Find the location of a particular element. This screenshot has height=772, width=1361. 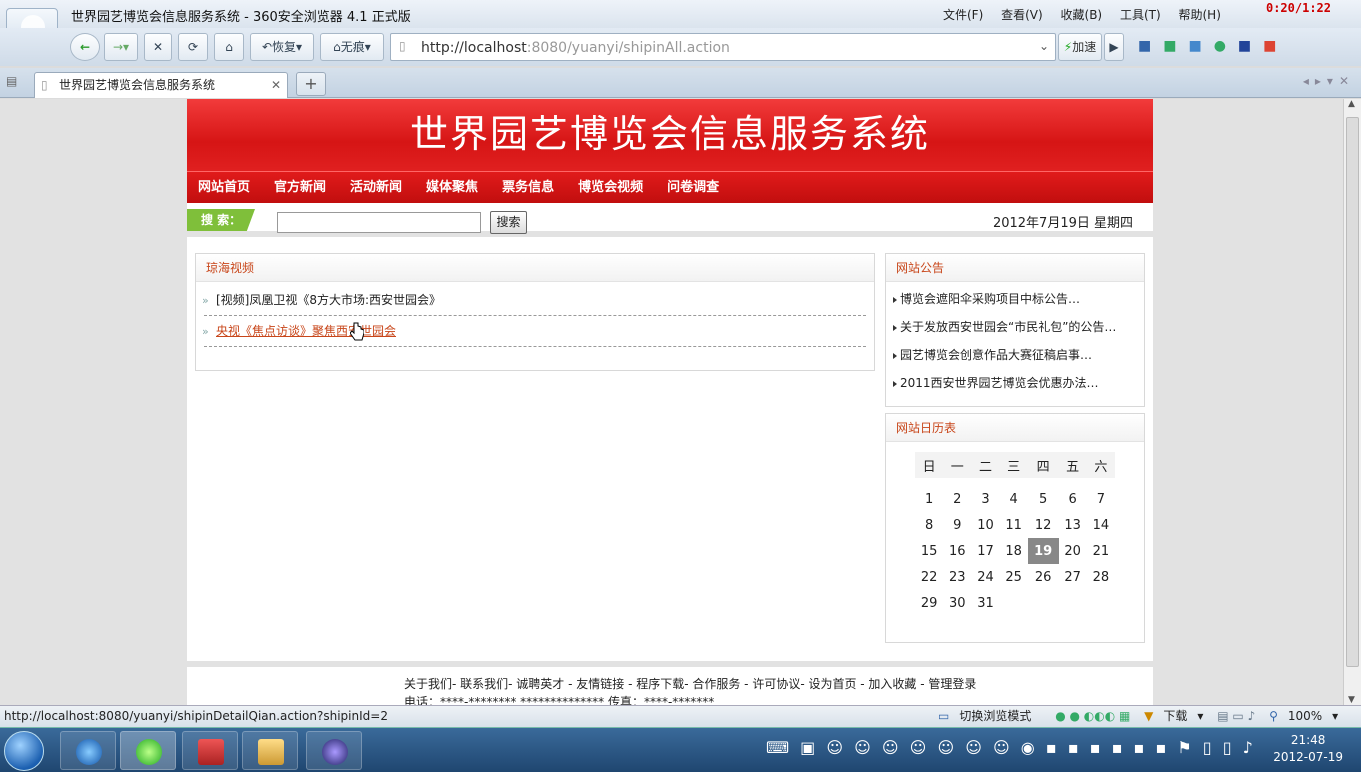

calendar-day: 14 is located at coordinates (1101, 525).